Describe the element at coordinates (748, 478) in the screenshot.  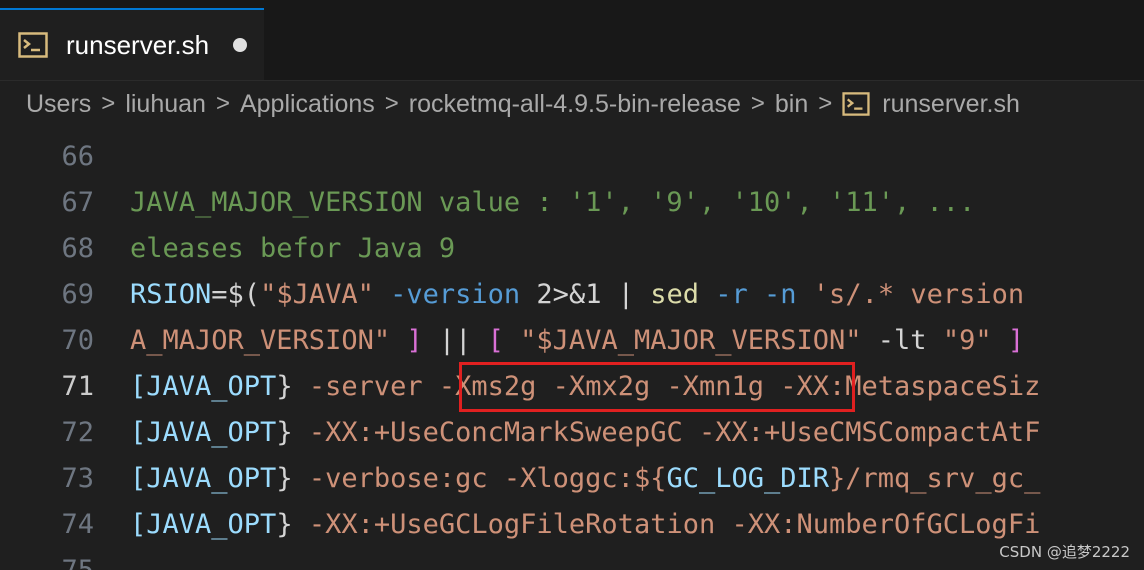
I see `code-token: GC_LOG_DIR` at that location.